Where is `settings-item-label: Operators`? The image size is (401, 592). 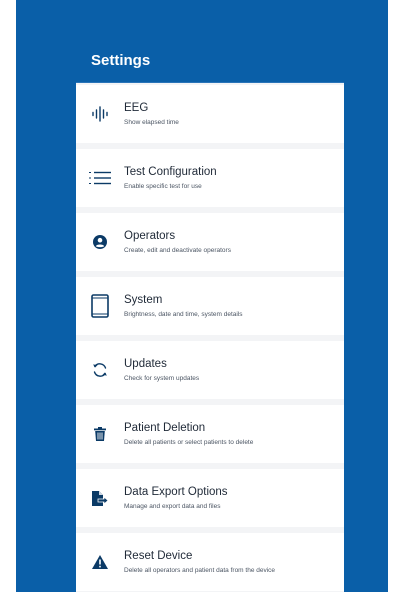 settings-item-label: Operators is located at coordinates (150, 236).